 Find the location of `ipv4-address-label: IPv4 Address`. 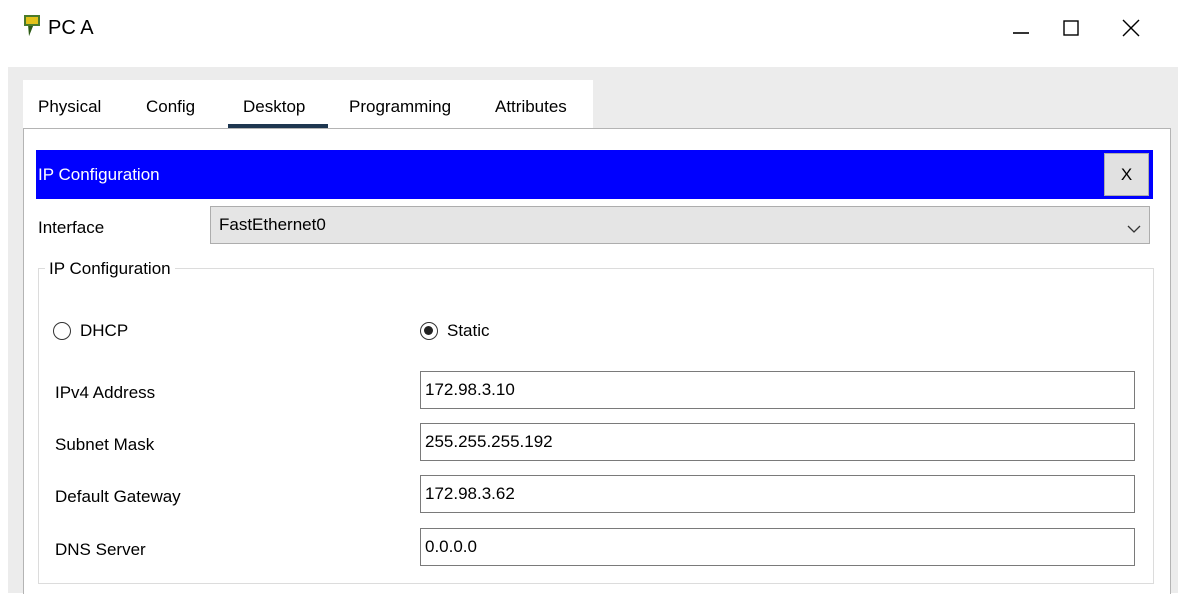

ipv4-address-label: IPv4 Address is located at coordinates (105, 392).